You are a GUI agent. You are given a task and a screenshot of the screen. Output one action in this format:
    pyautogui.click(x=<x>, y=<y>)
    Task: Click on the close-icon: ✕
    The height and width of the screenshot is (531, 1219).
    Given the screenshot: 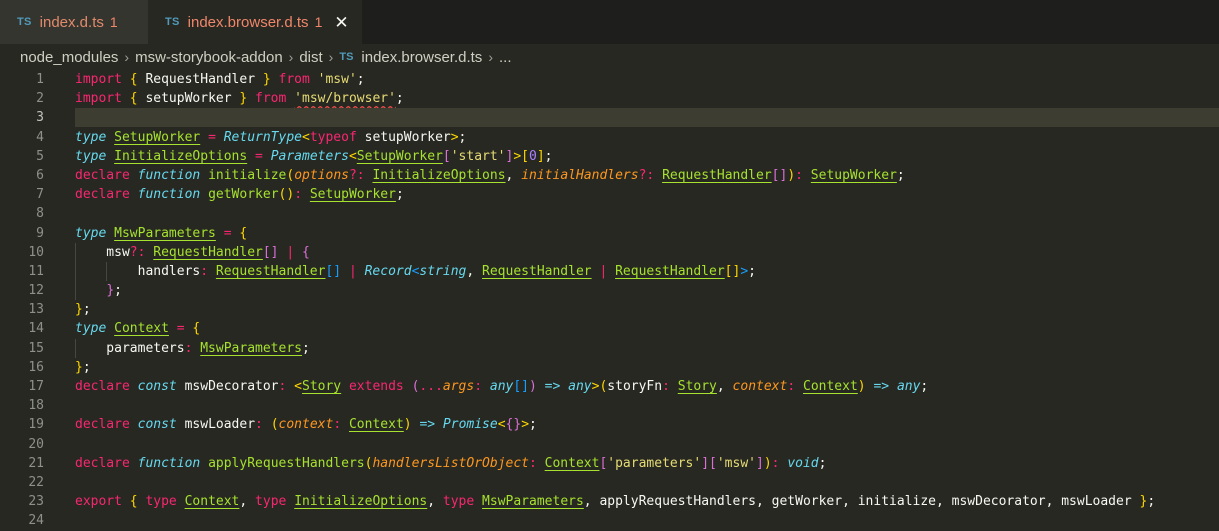 What is the action you would take?
    pyautogui.click(x=341, y=22)
    